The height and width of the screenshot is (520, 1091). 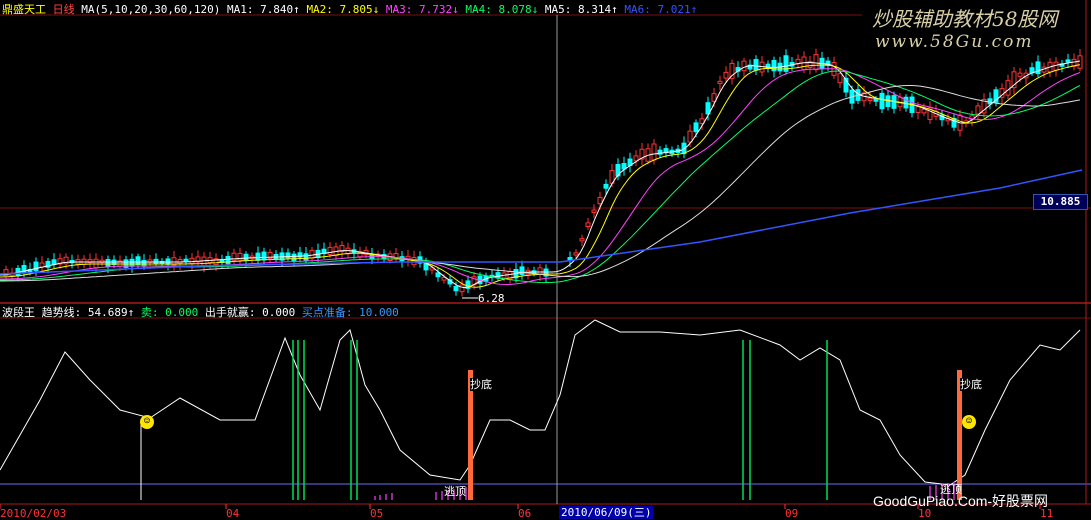 I want to click on x-axis-label: 2010/02/03, so click(x=33, y=513).